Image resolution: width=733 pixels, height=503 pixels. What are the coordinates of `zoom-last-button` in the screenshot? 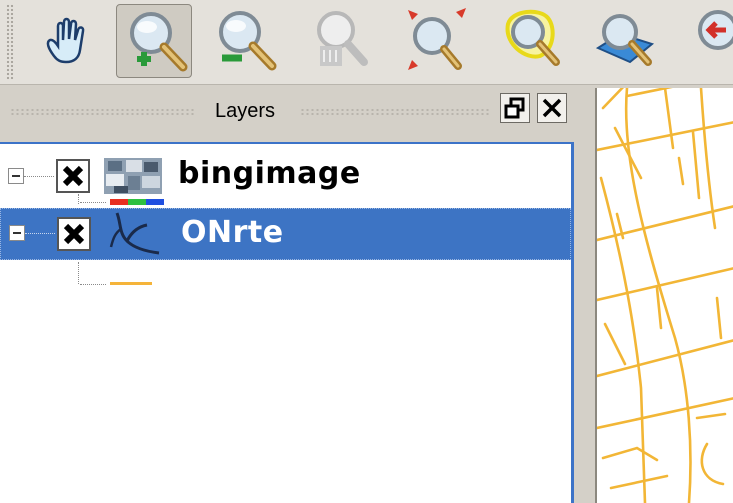 It's located at (708, 41).